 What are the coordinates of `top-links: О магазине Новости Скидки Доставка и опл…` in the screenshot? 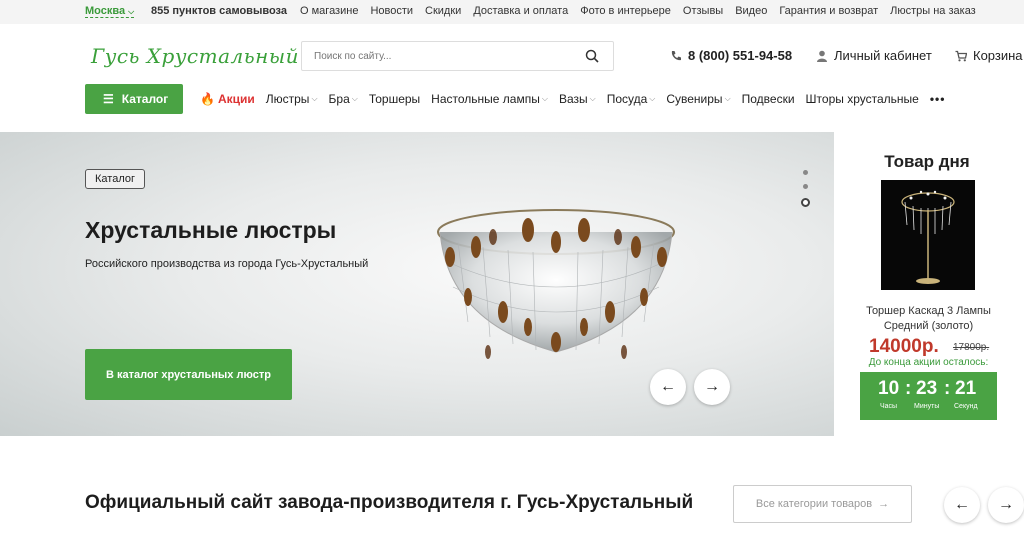 It's located at (644, 11).